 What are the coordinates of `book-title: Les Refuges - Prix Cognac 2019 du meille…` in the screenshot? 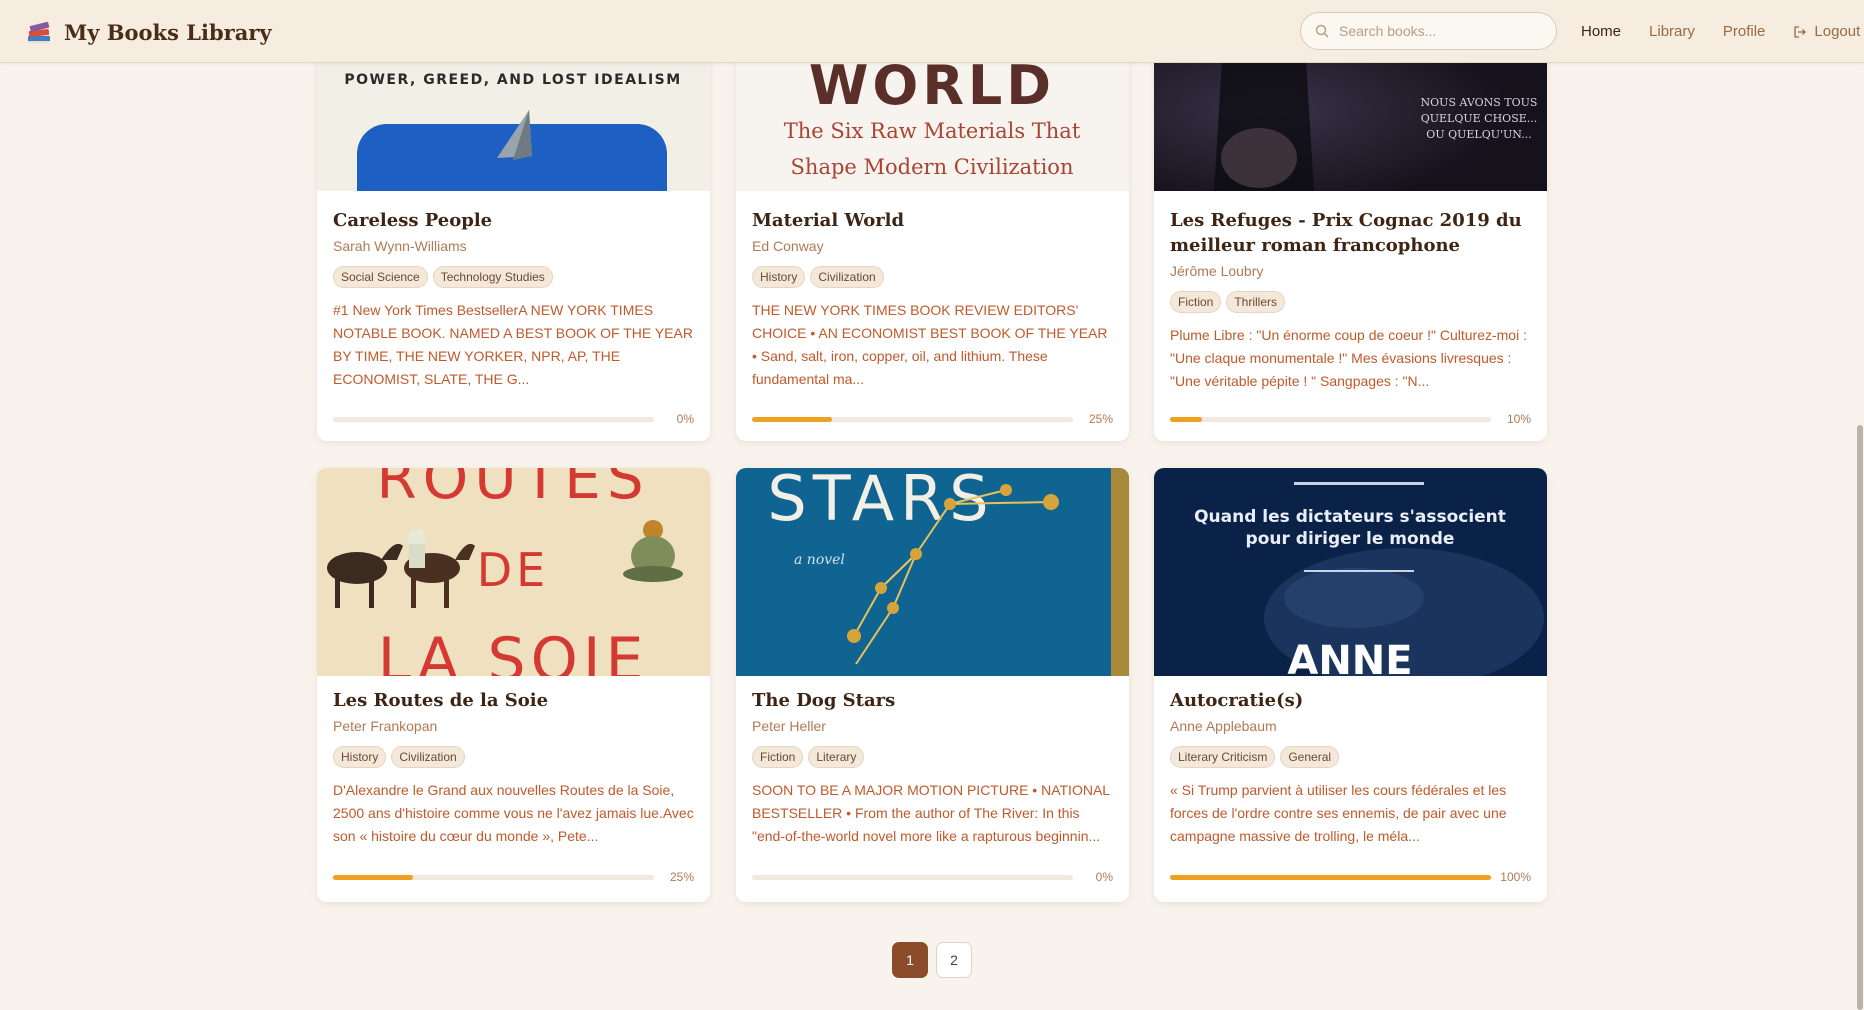 It's located at (1350, 233).